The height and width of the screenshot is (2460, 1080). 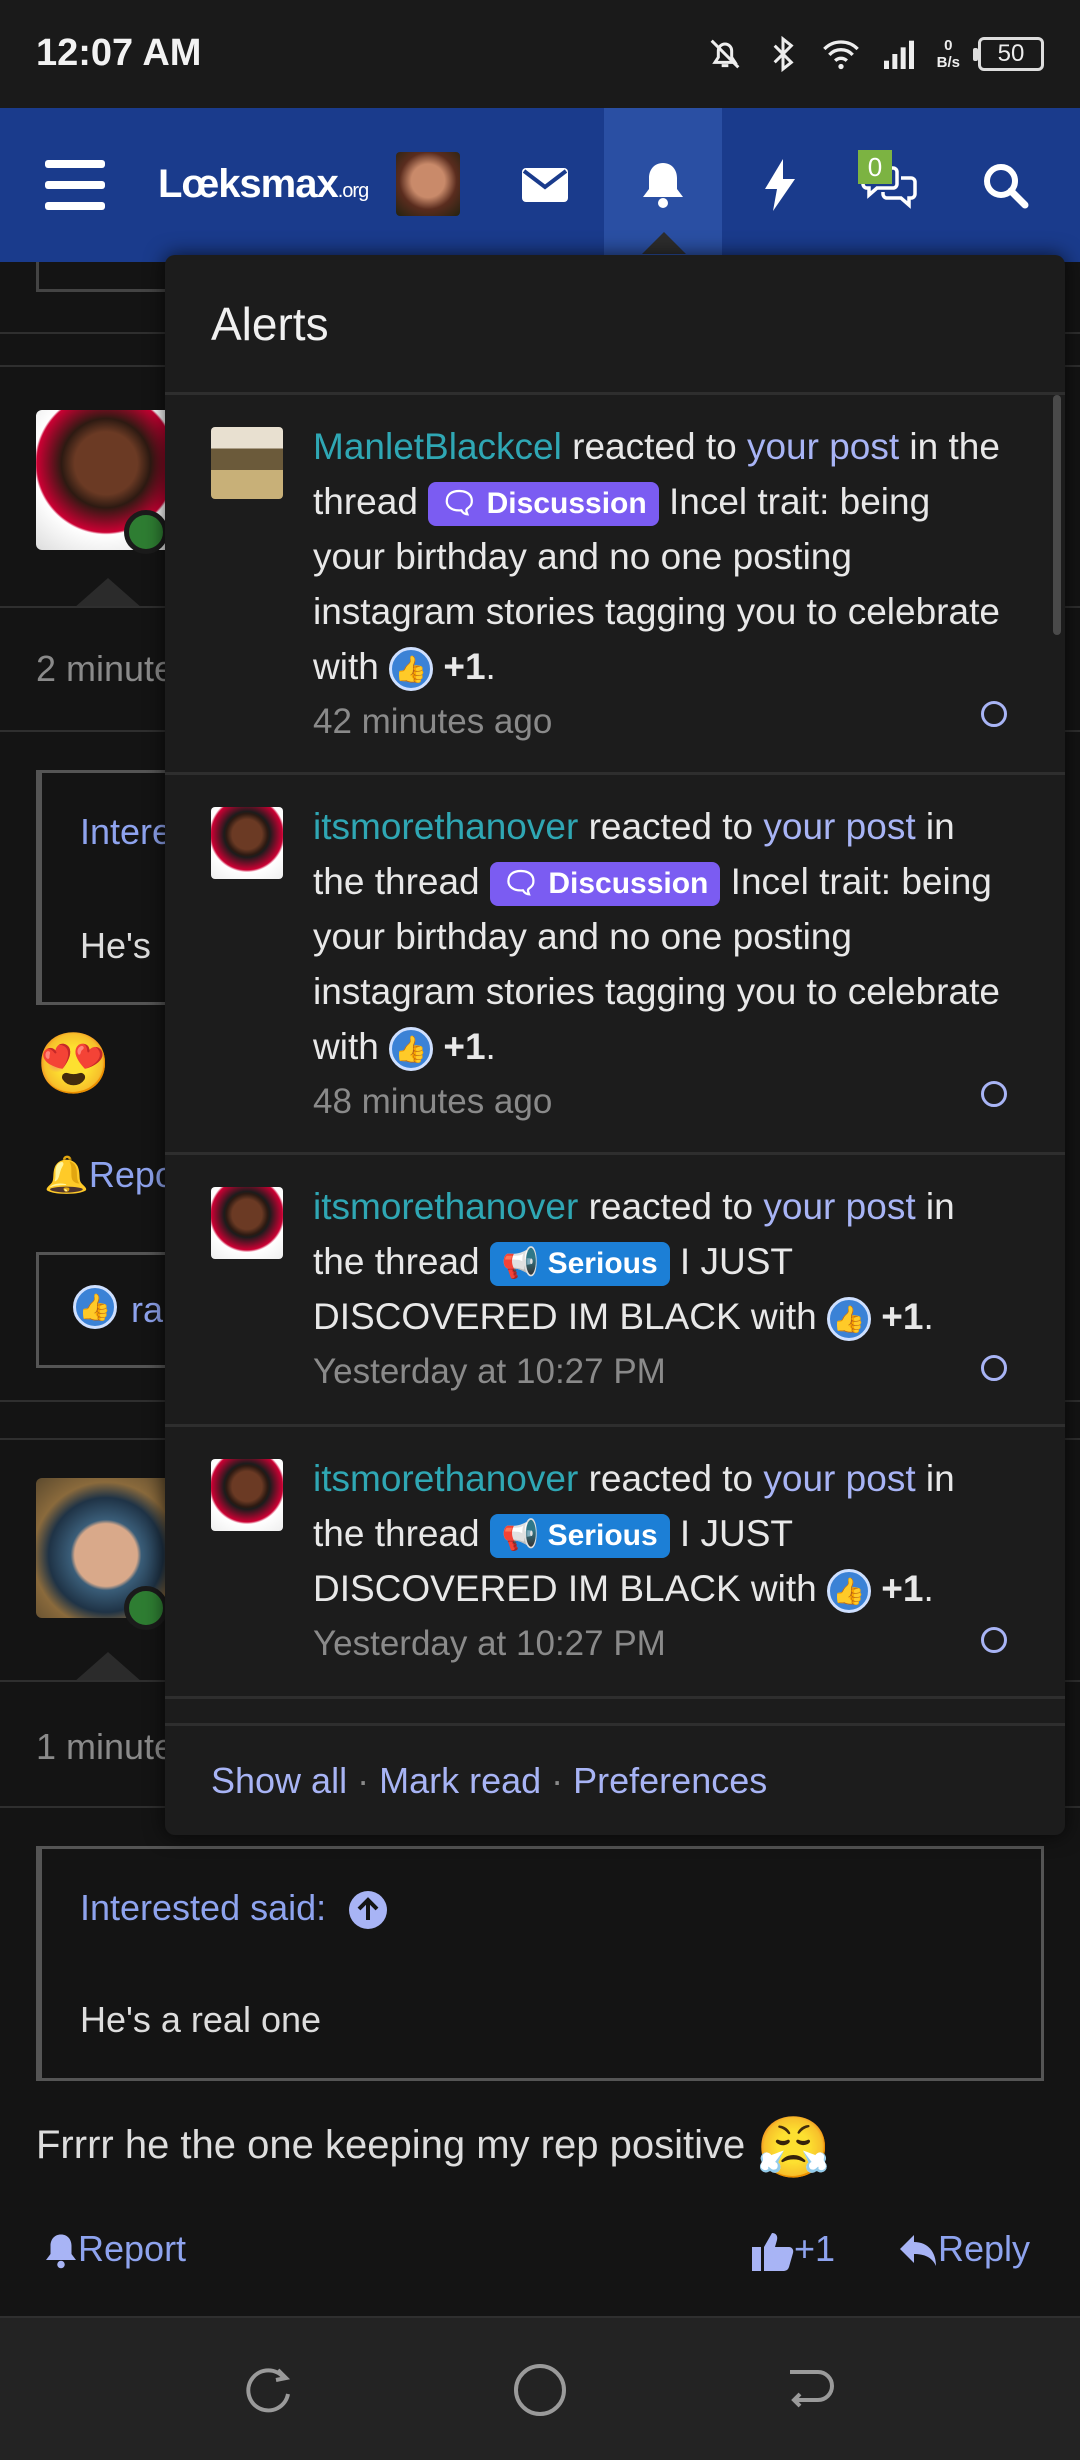 What do you see at coordinates (391, 2145) in the screenshot?
I see `post-body-text: Frrrr he the one keeping my rep positive` at bounding box center [391, 2145].